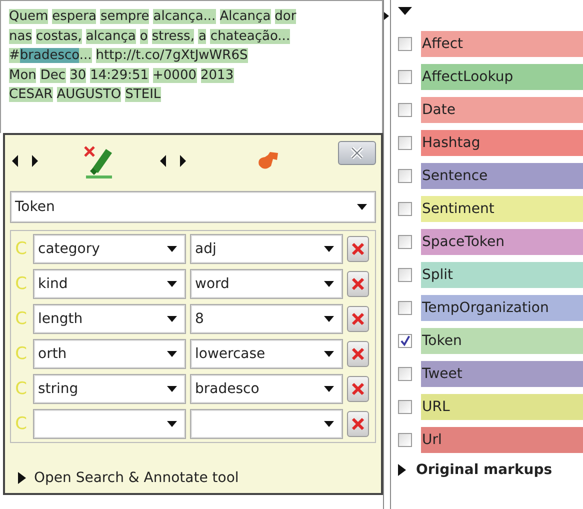  Describe the element at coordinates (502, 241) in the screenshot. I see `annotation-type-label: SpaceToken` at that location.